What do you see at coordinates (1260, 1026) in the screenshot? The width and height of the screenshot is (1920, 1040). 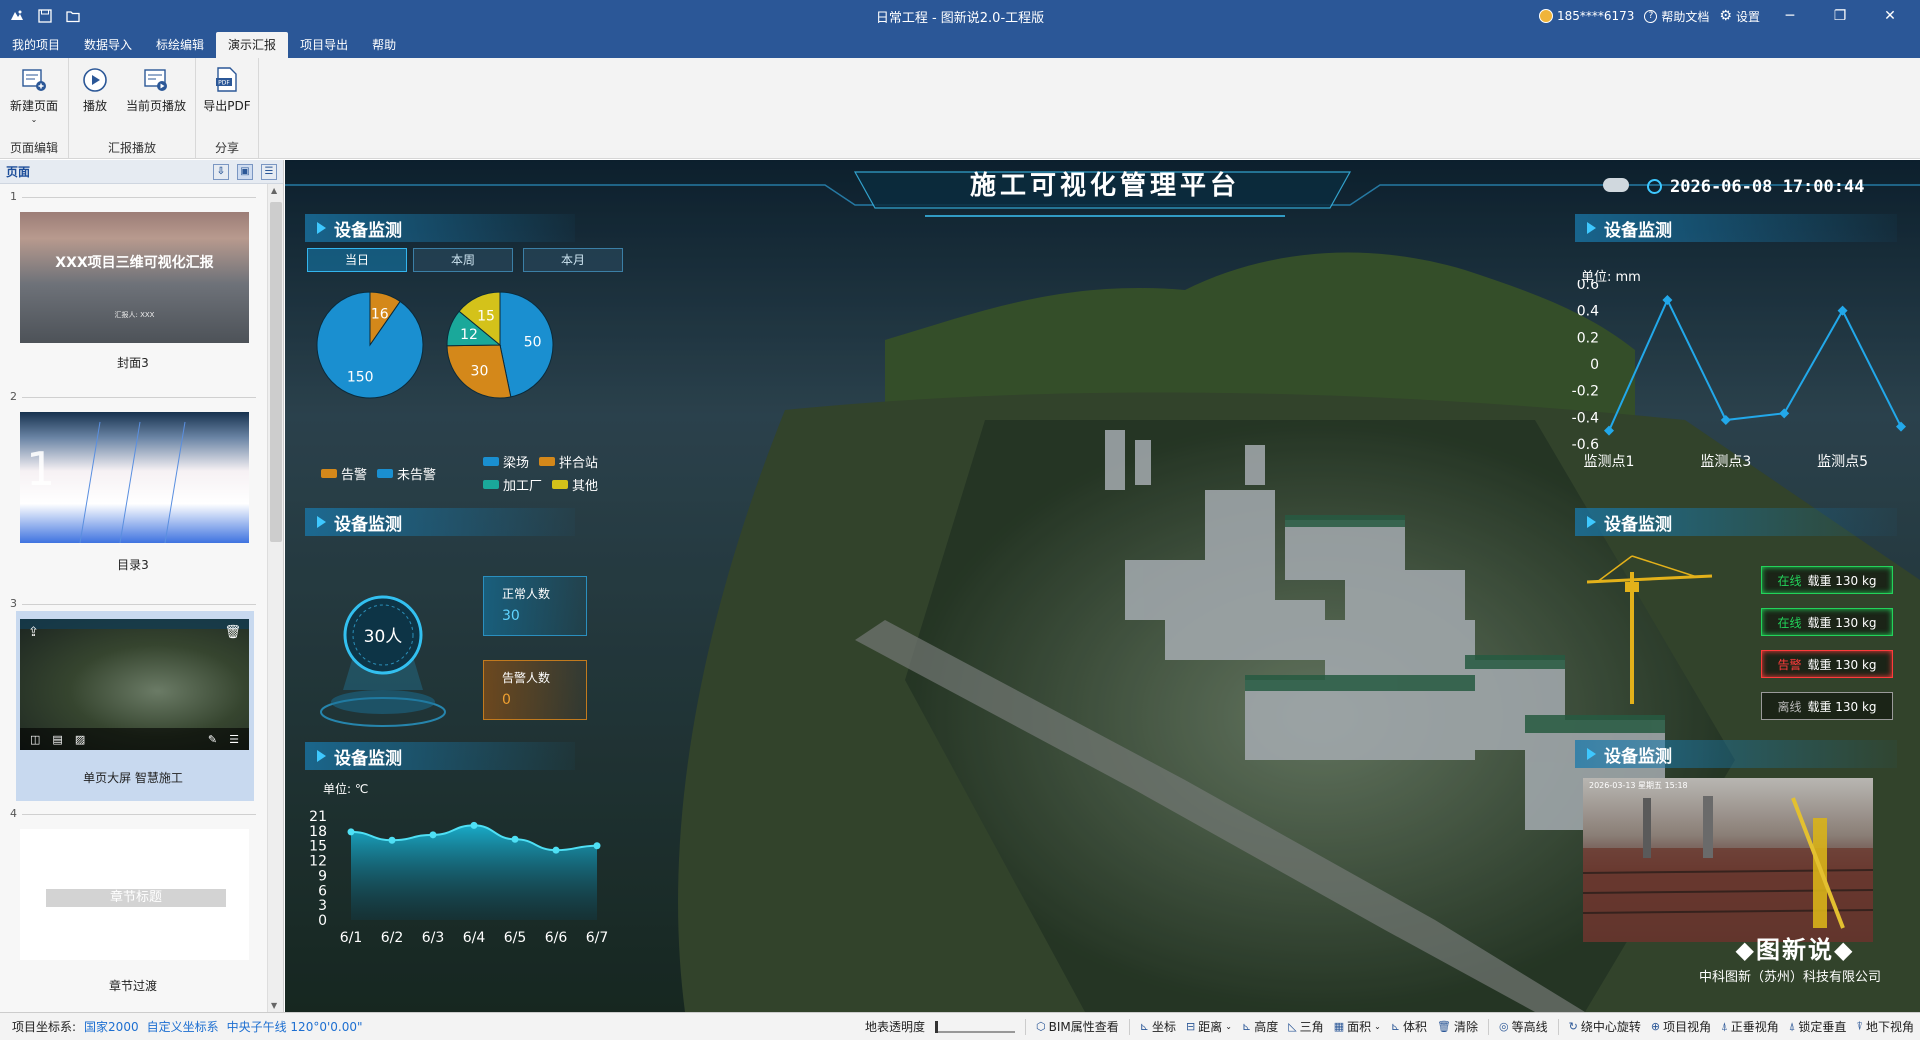 I see `height-tool: ⊾ 高度` at bounding box center [1260, 1026].